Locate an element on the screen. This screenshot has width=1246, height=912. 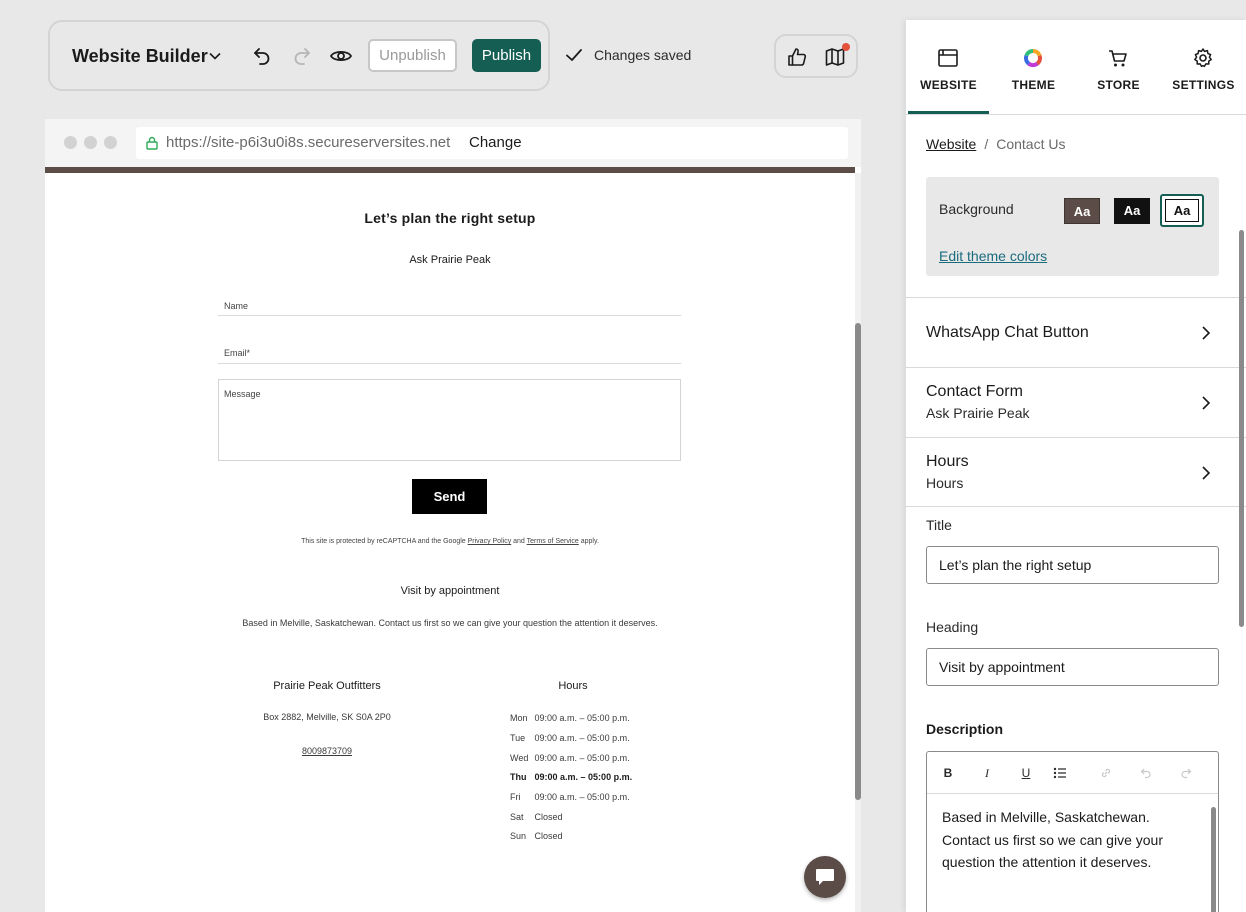
feedback-tools is located at coordinates (816, 56).